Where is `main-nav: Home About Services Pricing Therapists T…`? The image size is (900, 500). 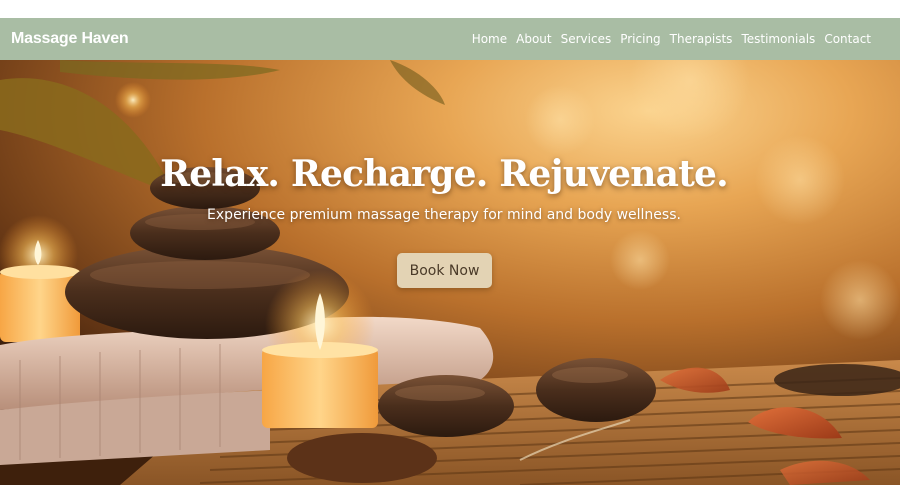 main-nav: Home About Services Pricing Therapists T… is located at coordinates (671, 39).